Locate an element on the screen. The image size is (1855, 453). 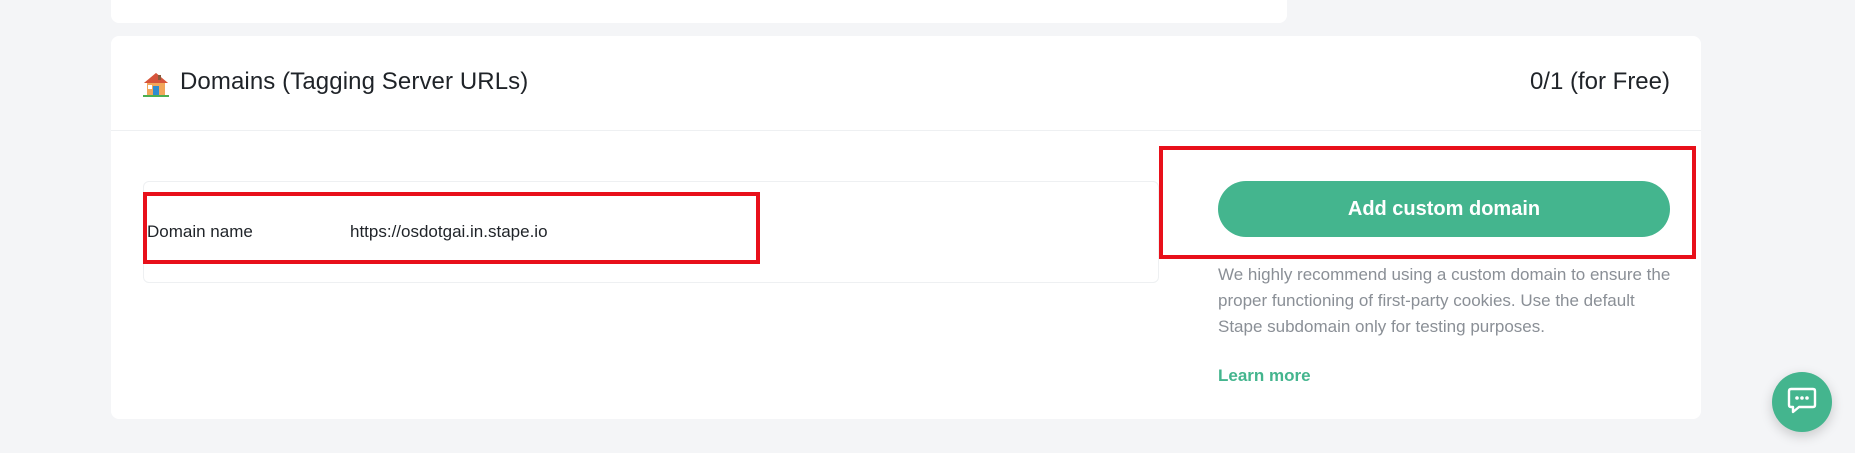
domain-name-value: https://osdotgai.in.stape.io is located at coordinates (449, 231).